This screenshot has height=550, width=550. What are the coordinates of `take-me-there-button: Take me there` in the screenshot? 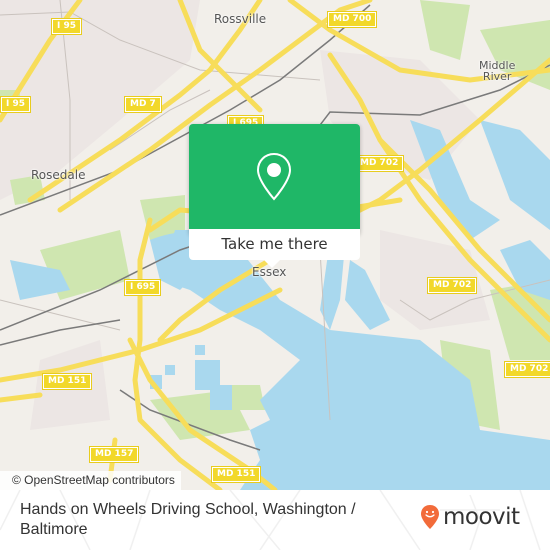 It's located at (274, 248).